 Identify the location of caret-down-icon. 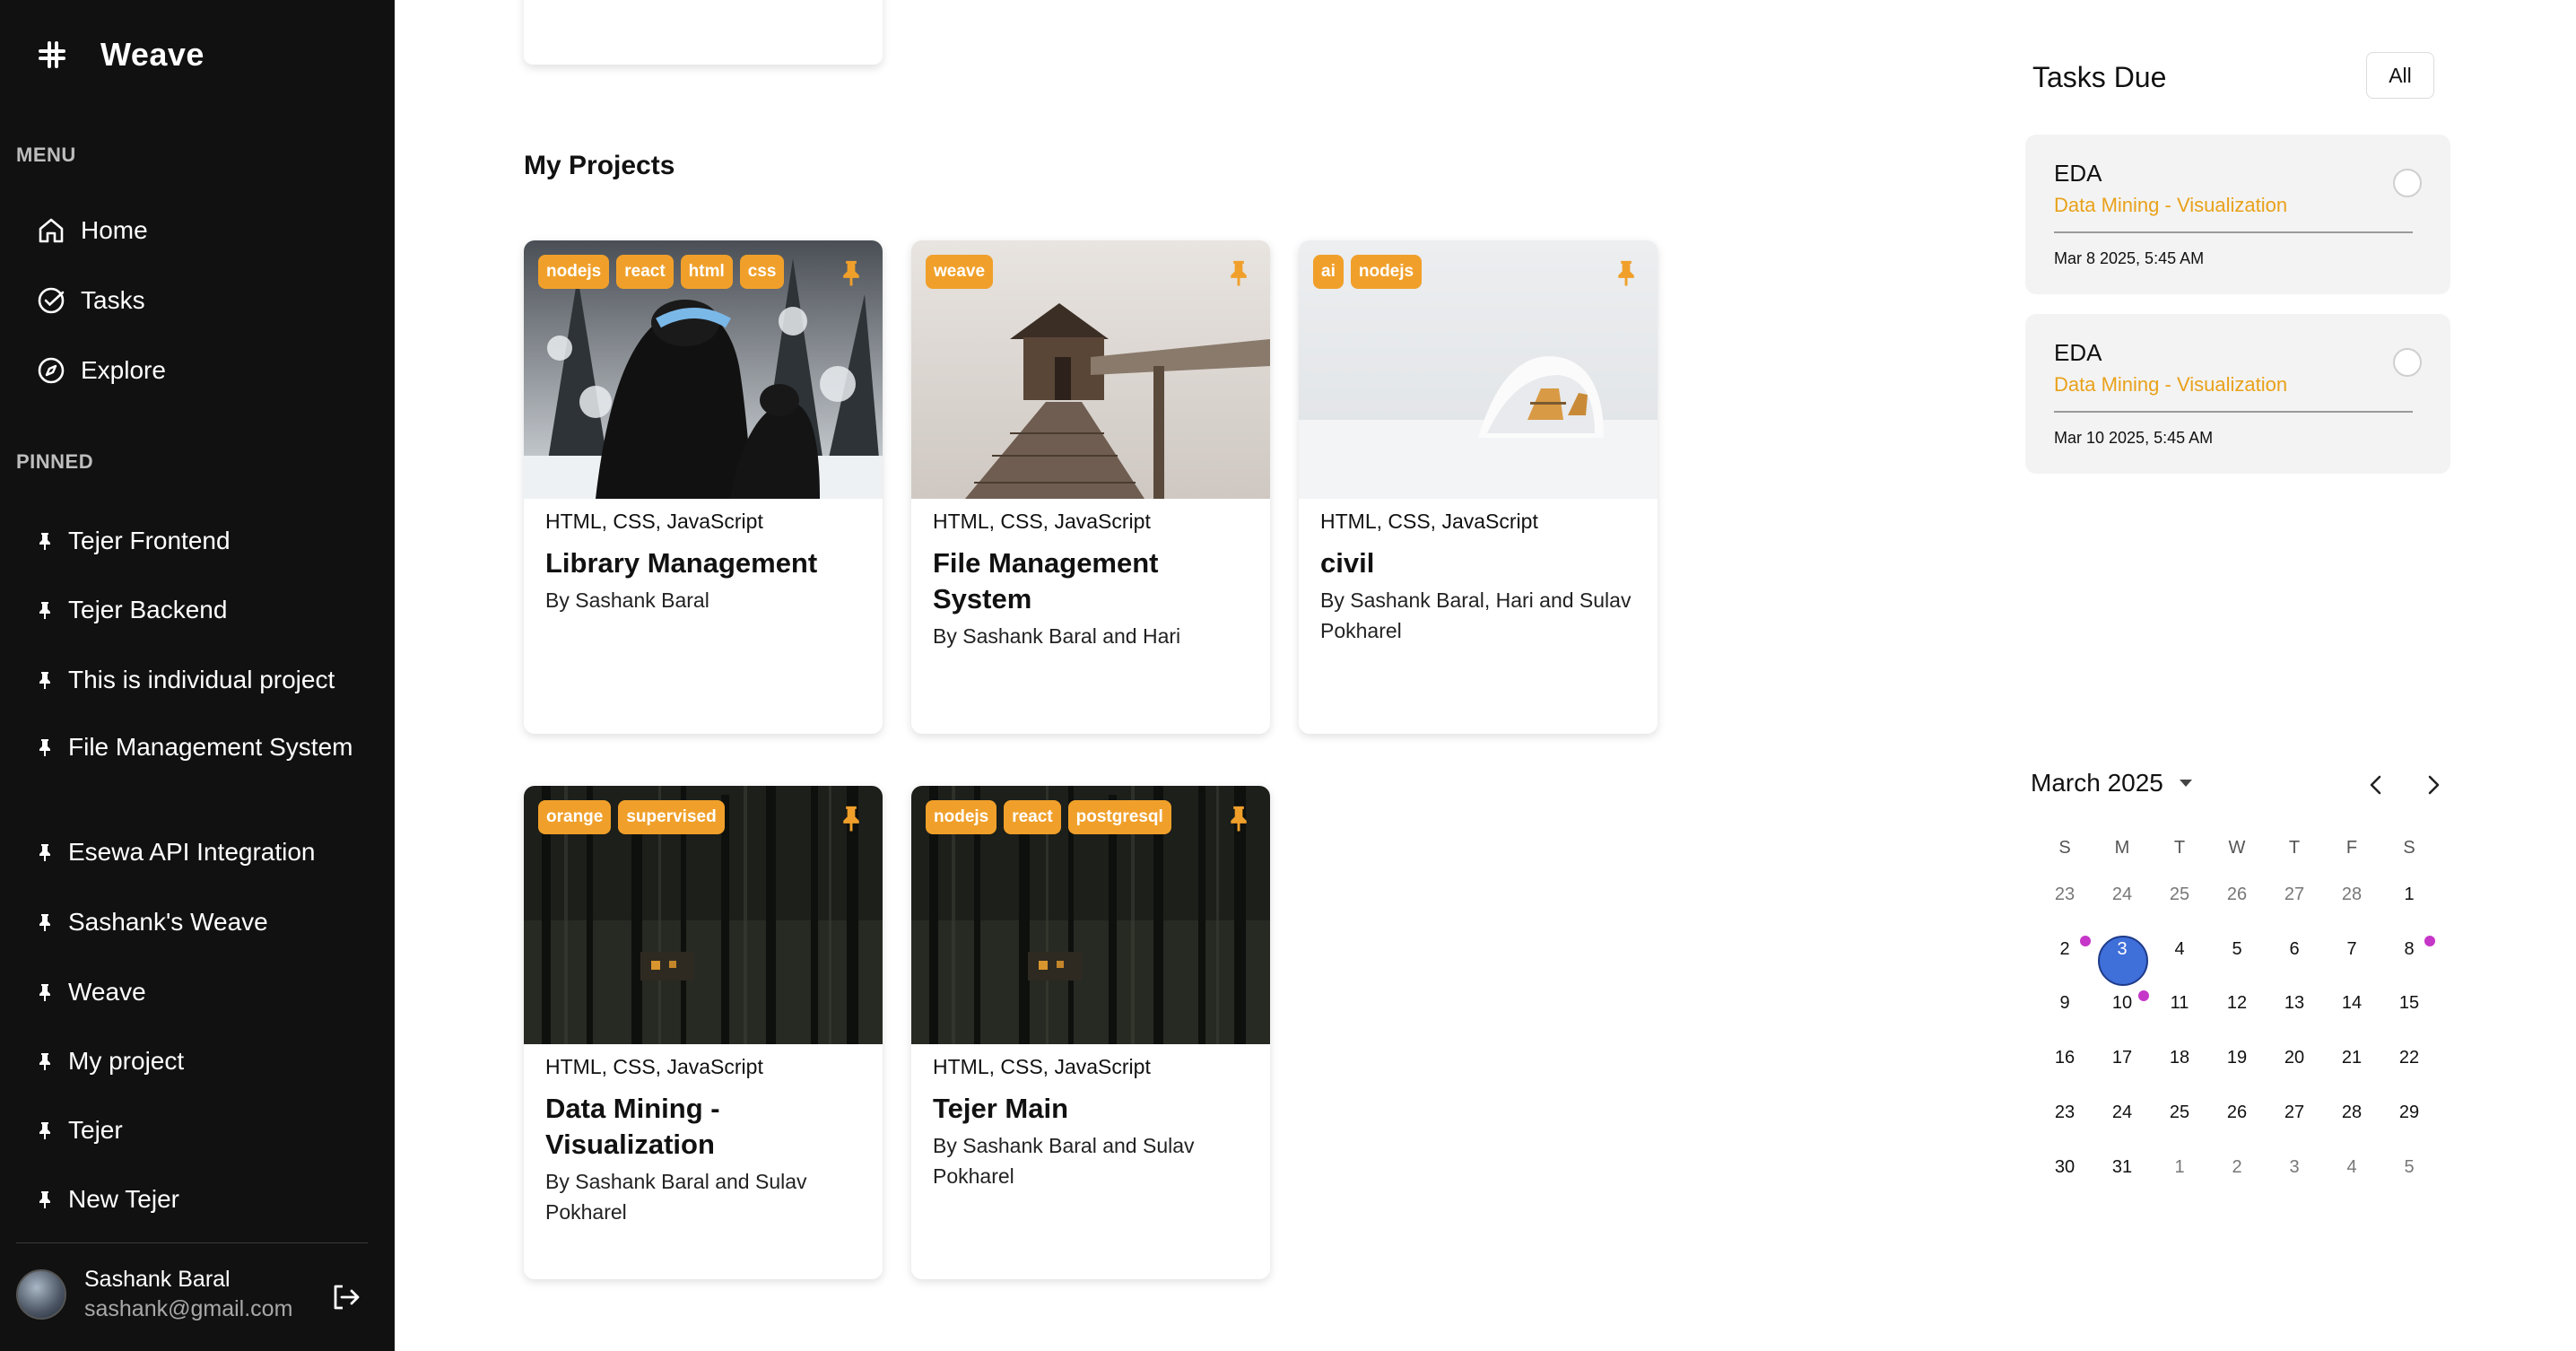
(2185, 783).